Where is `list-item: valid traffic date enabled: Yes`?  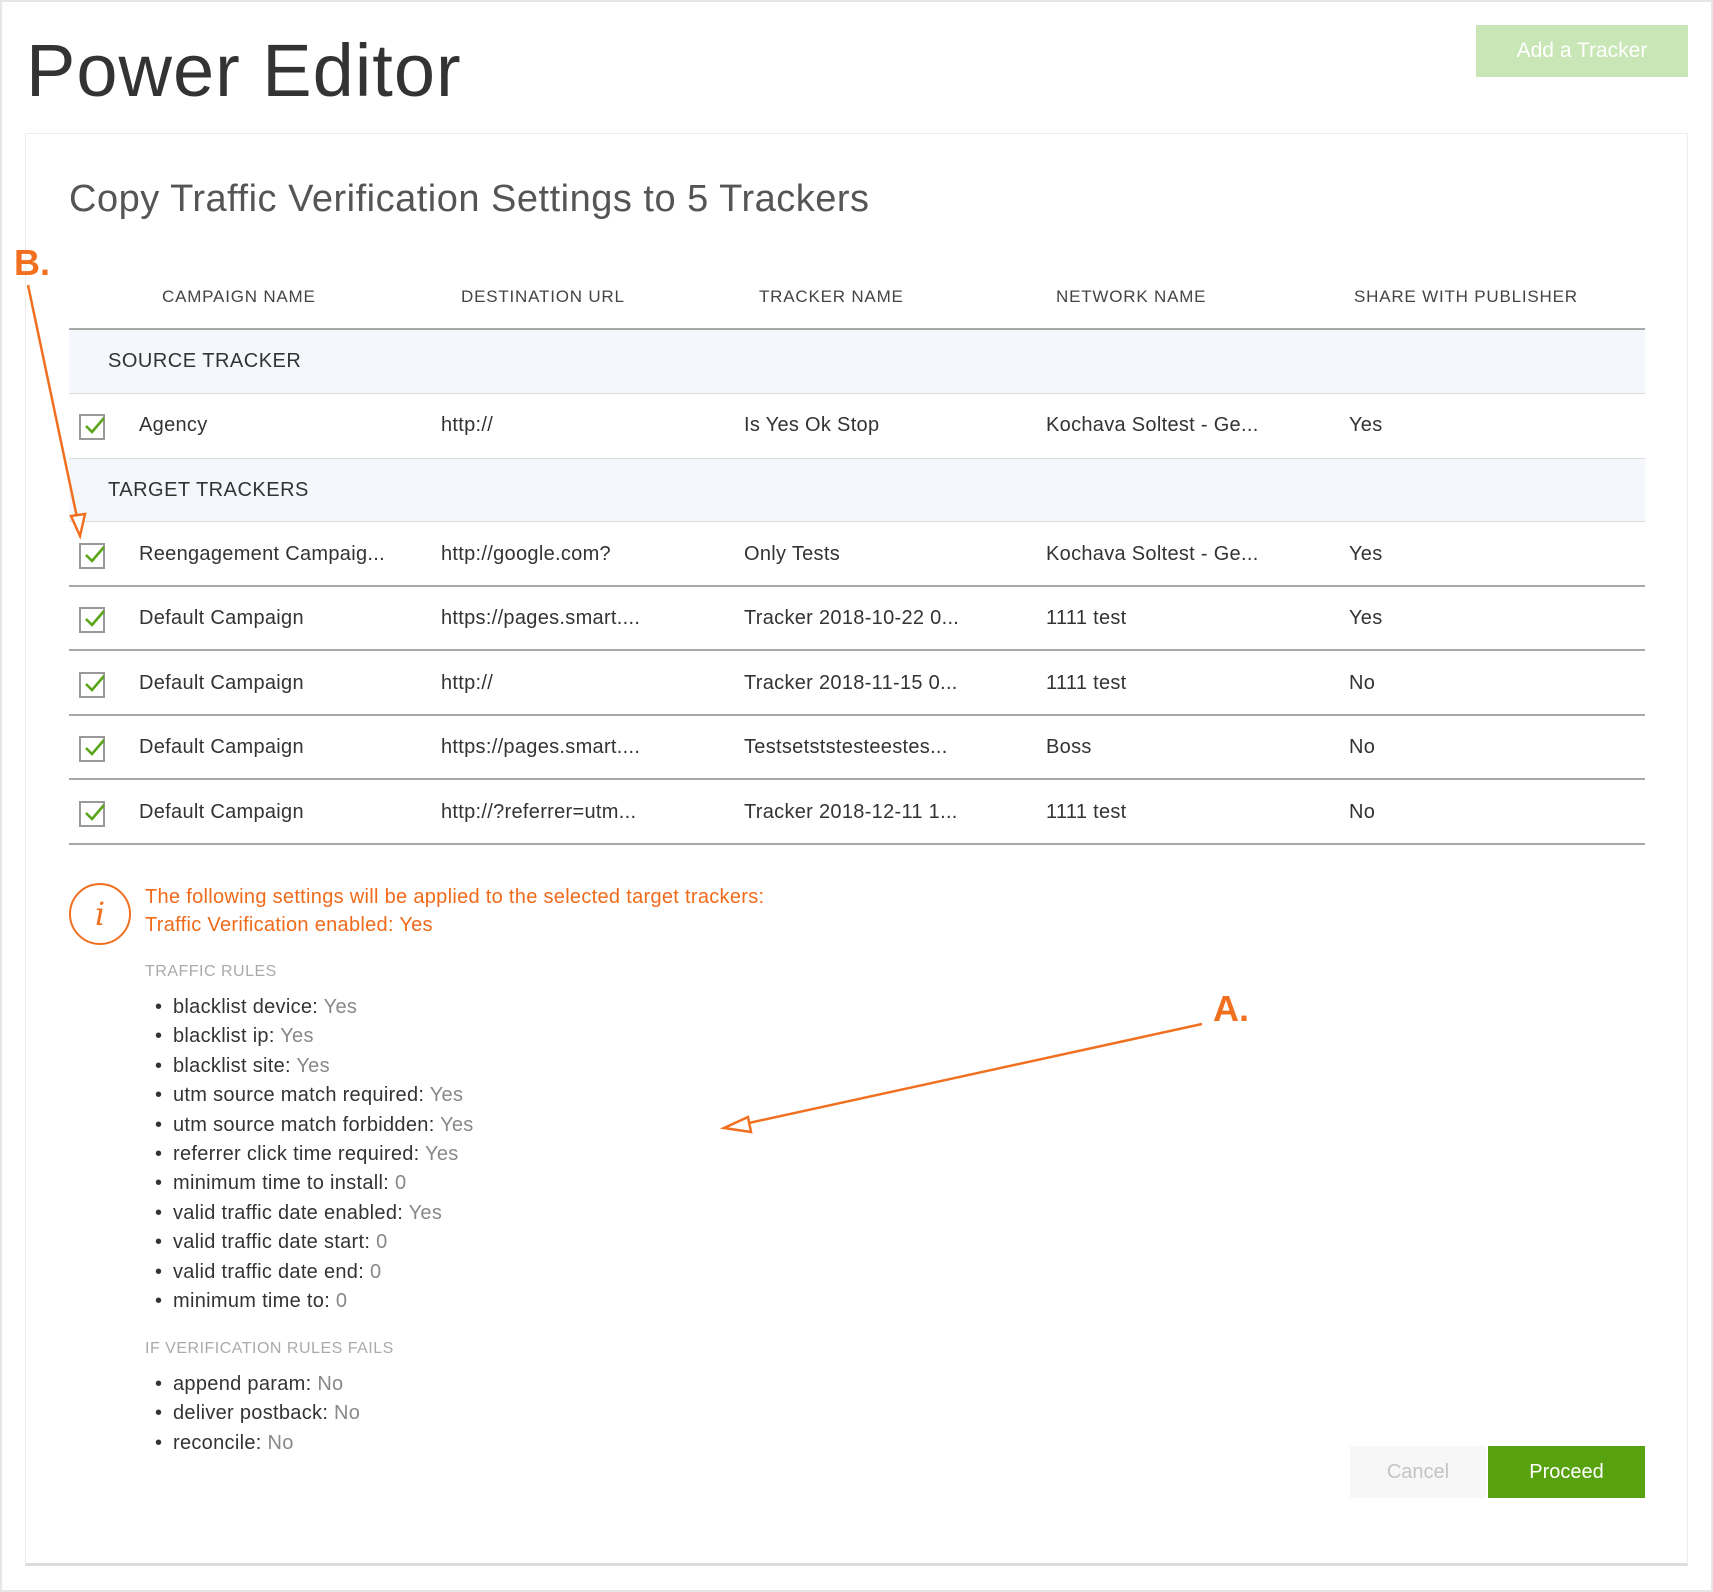
list-item: valid traffic date enabled: Yes is located at coordinates (309, 1216).